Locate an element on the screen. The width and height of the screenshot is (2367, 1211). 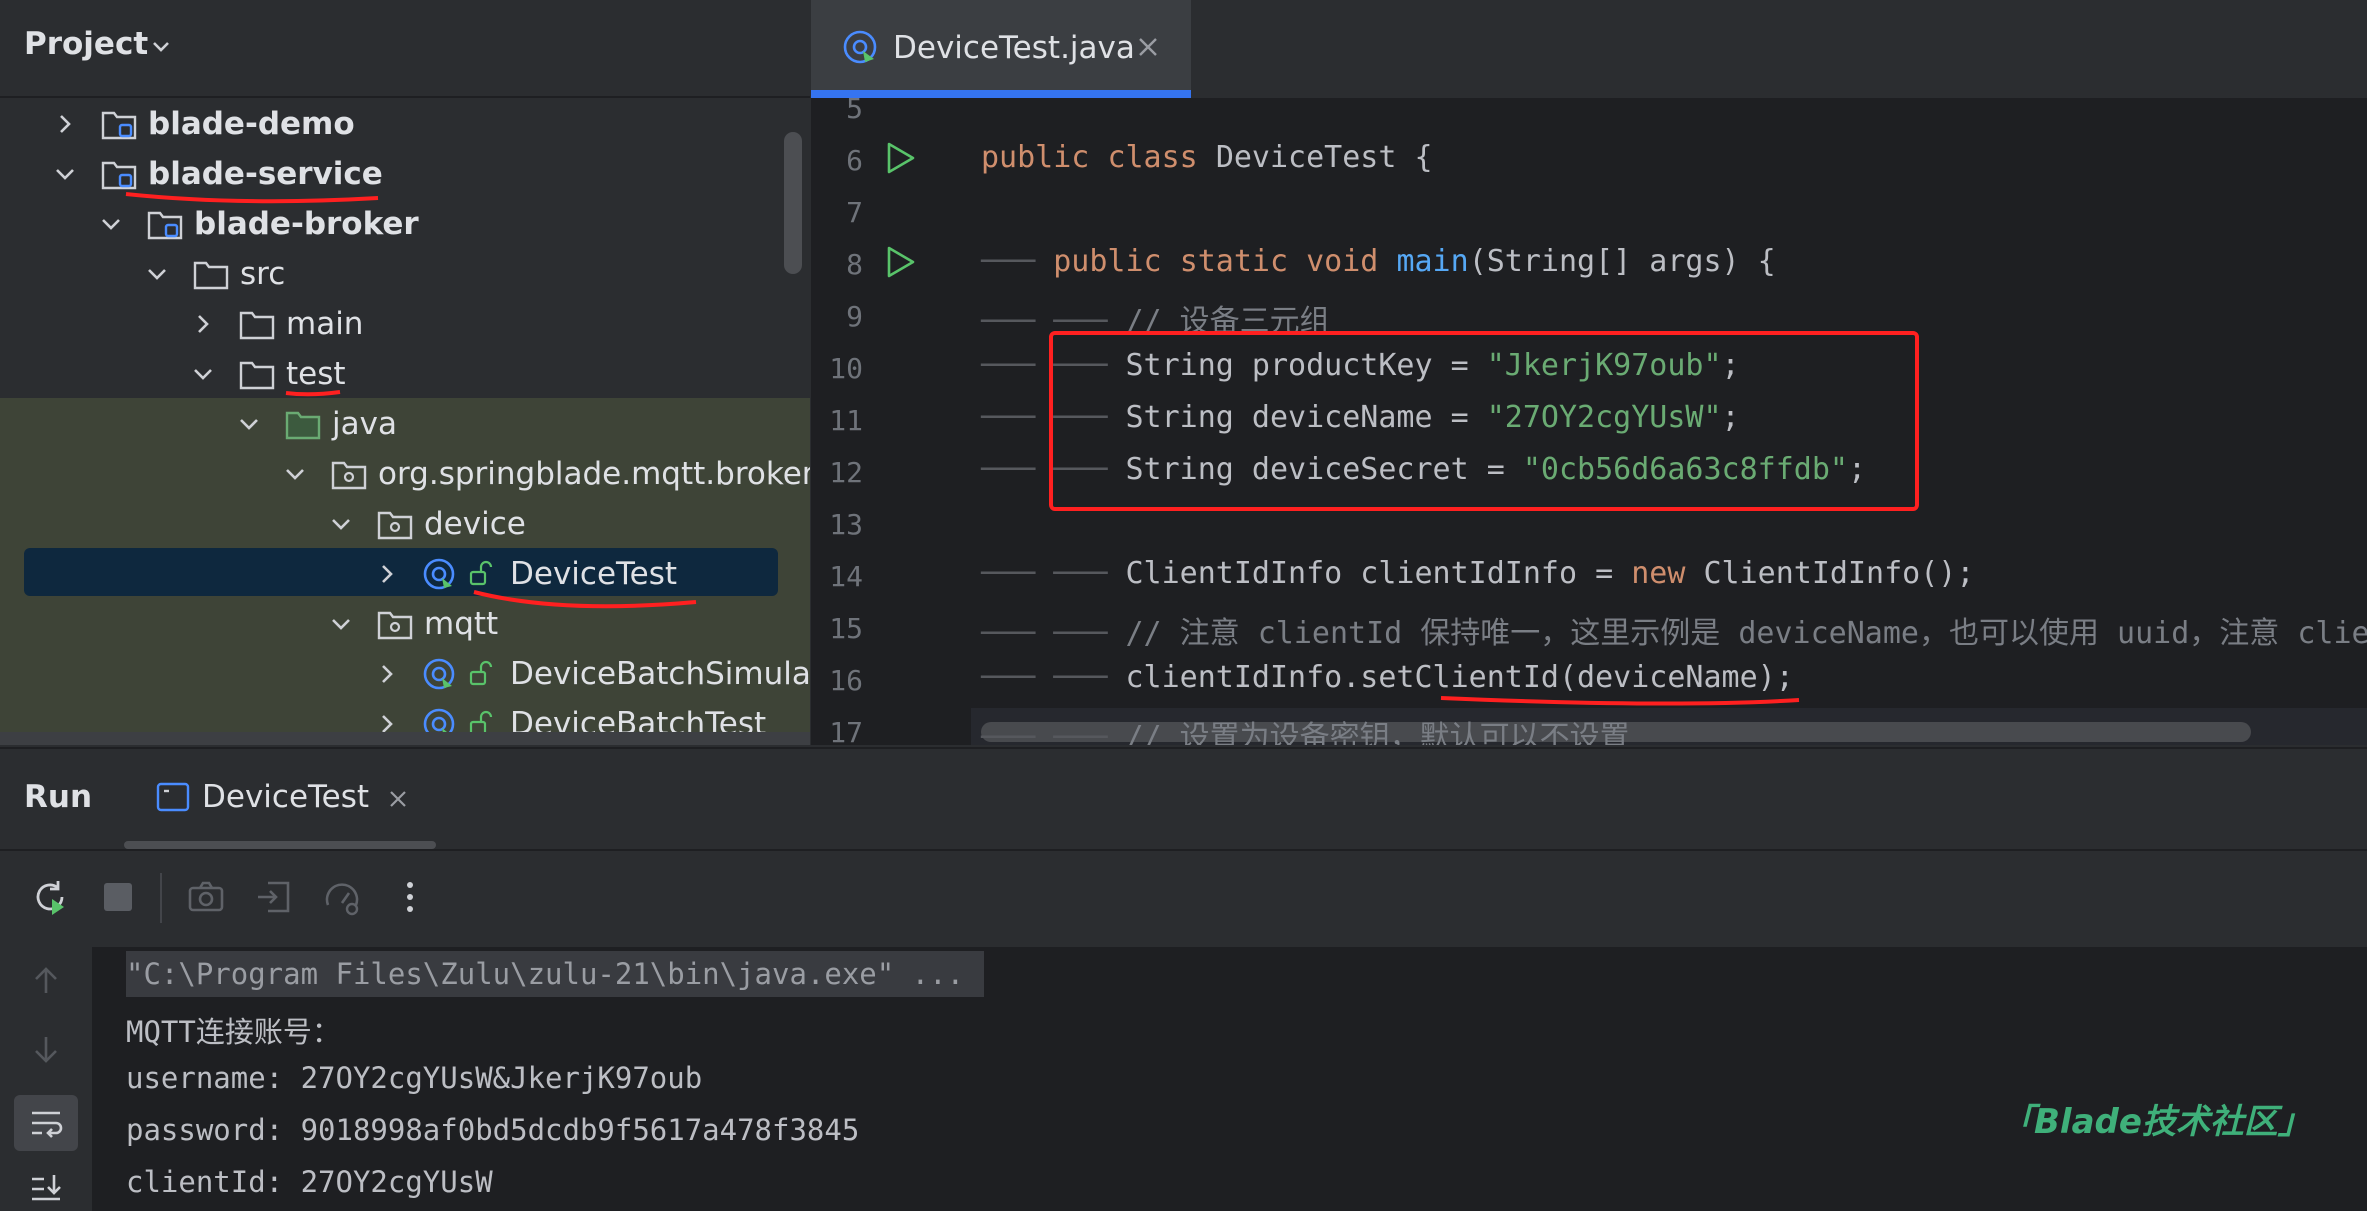
run-toolbar is located at coordinates (1183, 899).